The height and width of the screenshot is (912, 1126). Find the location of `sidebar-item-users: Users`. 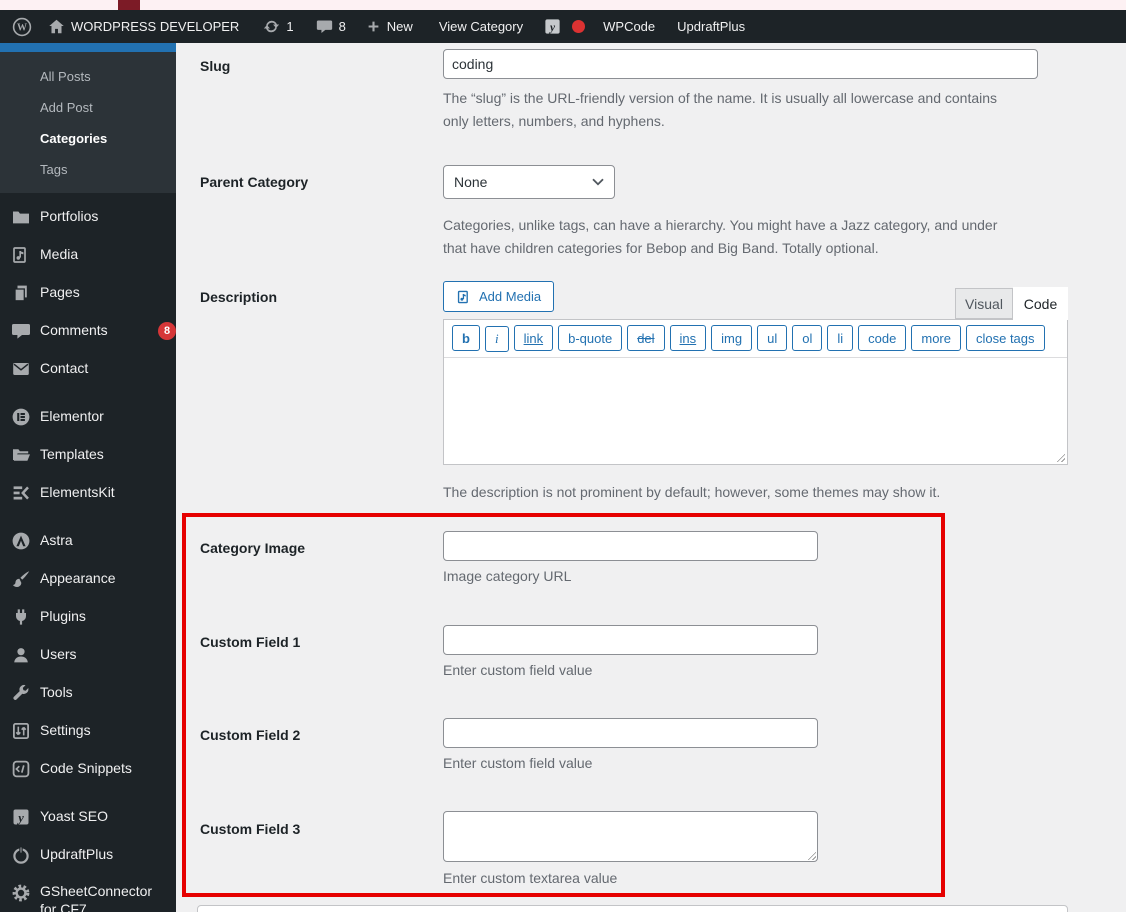

sidebar-item-users: Users is located at coordinates (88, 655).